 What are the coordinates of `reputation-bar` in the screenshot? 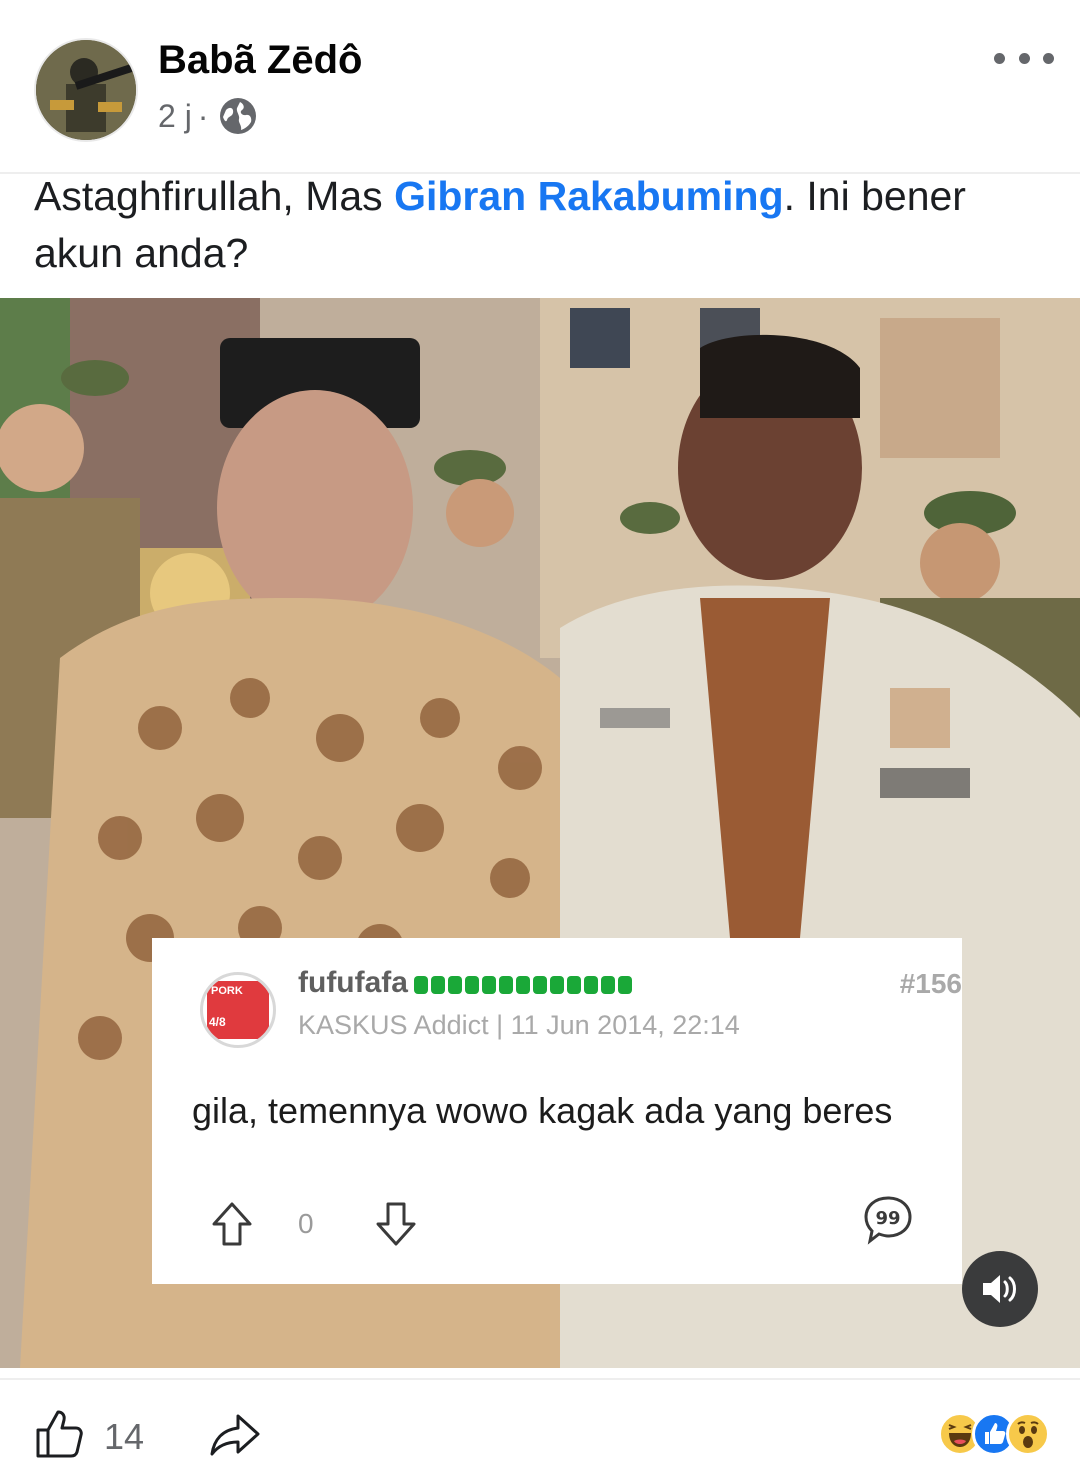 It's located at (523, 985).